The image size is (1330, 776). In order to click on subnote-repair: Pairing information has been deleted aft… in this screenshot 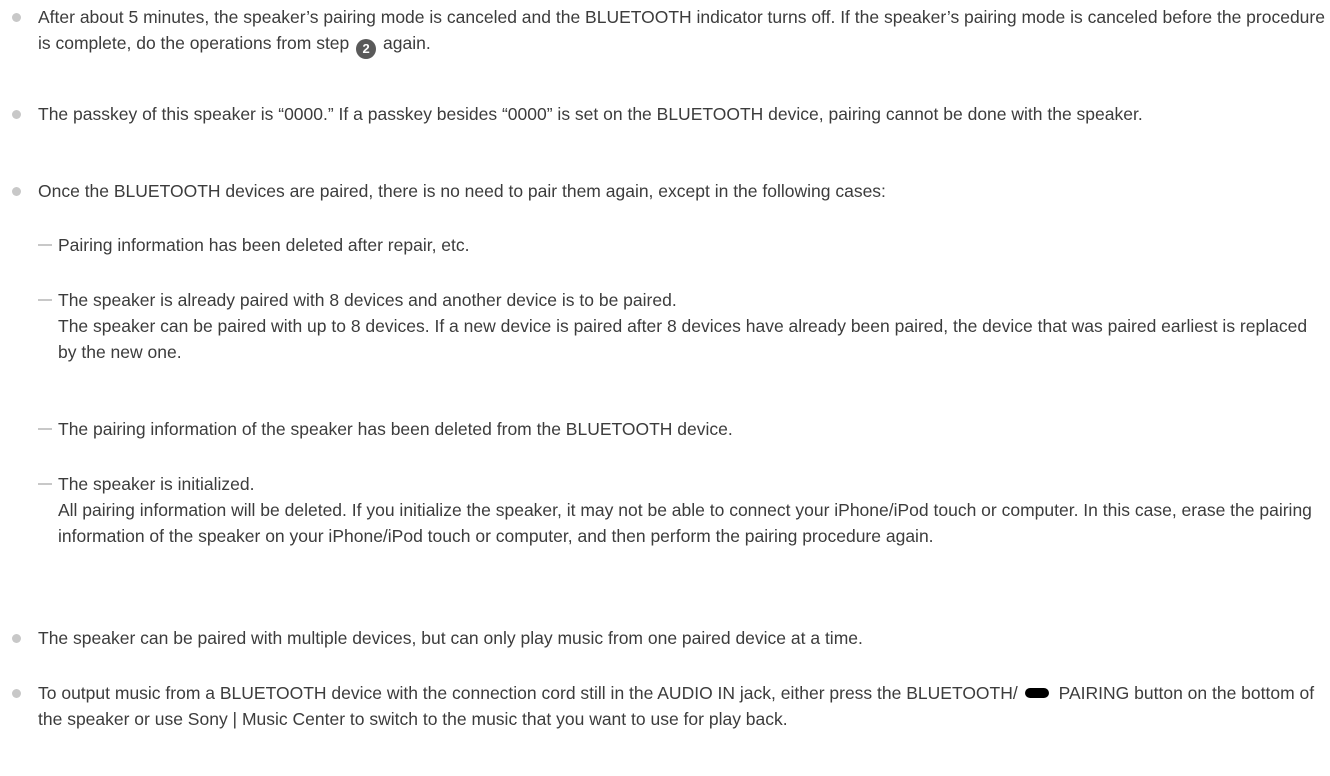, I will do `click(683, 245)`.